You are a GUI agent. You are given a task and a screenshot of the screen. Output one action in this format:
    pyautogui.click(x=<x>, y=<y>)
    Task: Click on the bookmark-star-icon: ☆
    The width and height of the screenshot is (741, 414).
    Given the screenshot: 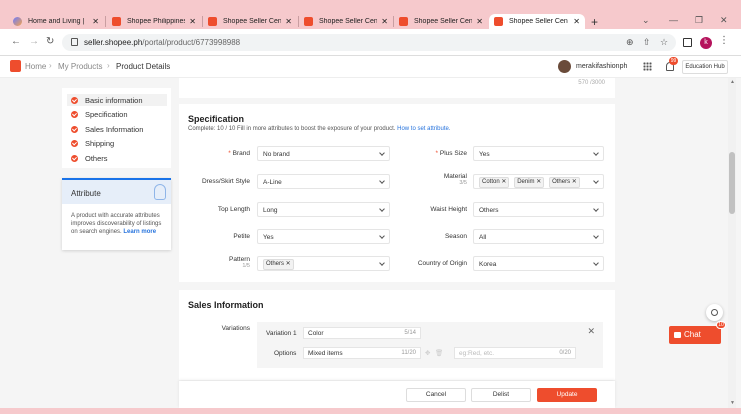 What is the action you would take?
    pyautogui.click(x=664, y=42)
    